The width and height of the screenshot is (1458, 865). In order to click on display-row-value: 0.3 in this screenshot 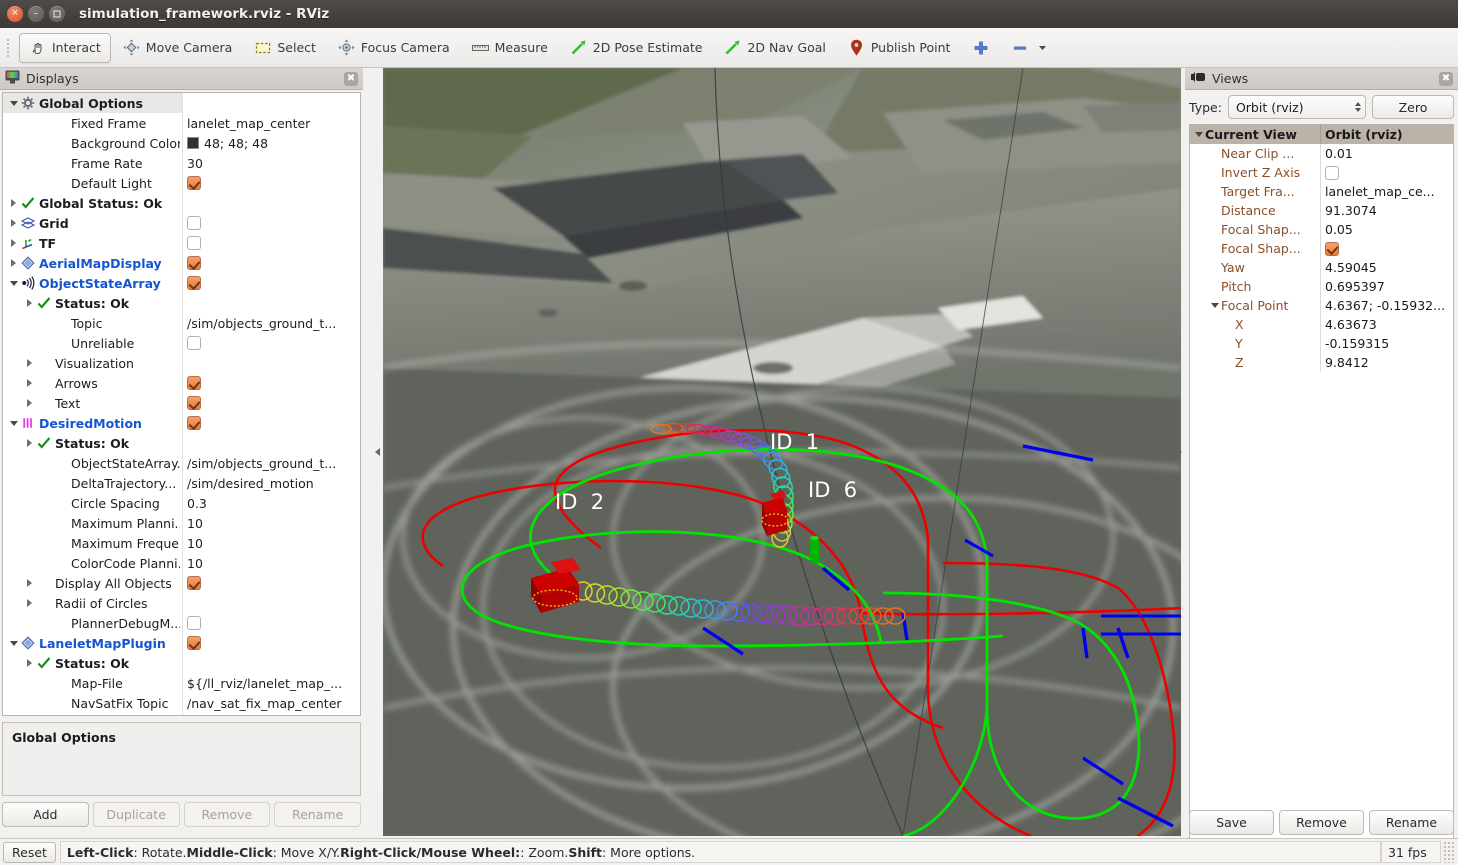, I will do `click(271, 503)`.